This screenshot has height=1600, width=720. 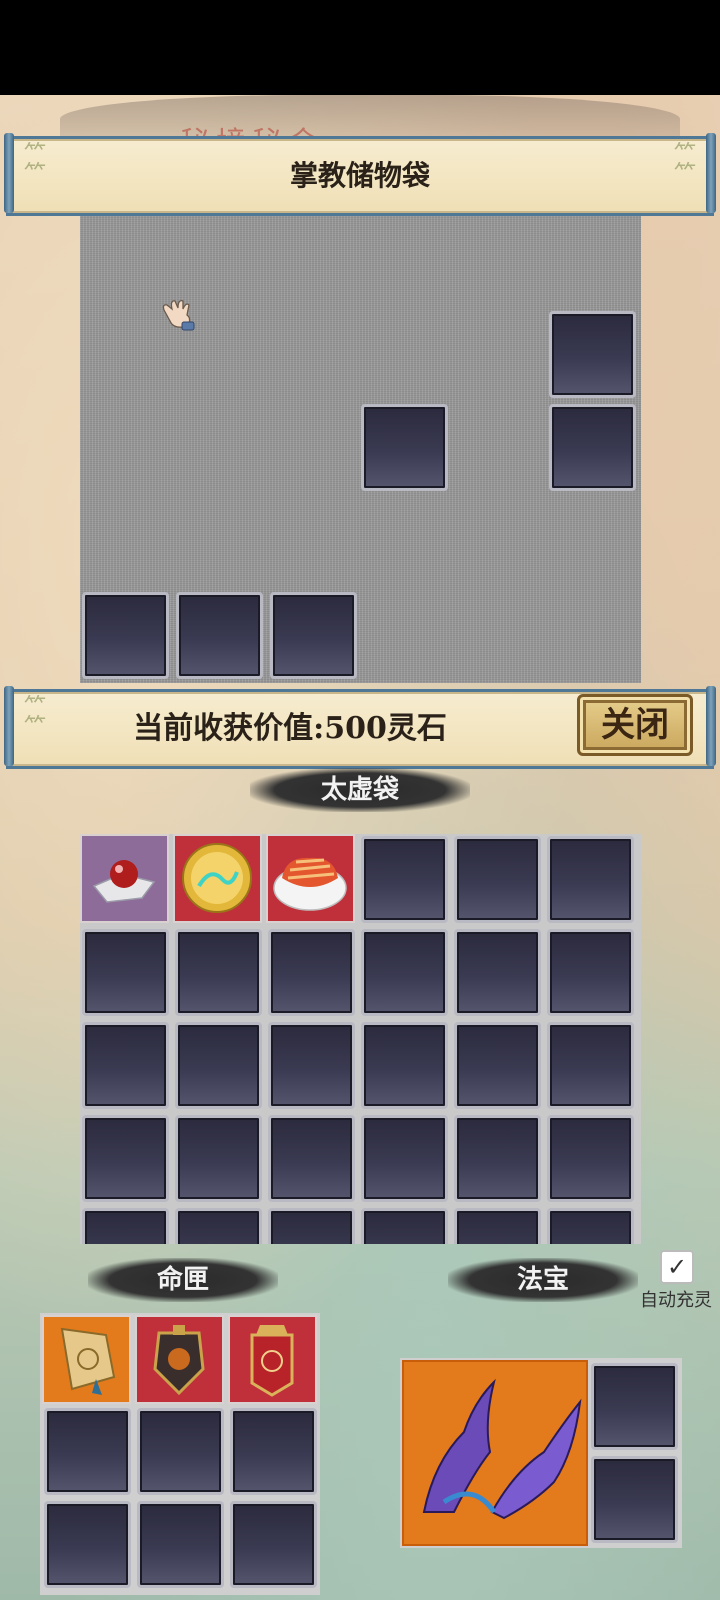 I want to click on golden-dragon-orb-icon, so click(x=217, y=878).